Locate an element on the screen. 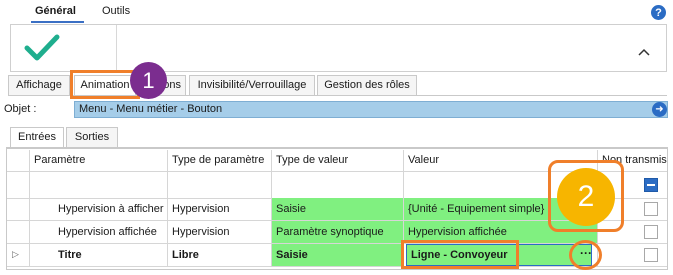 Image resolution: width=673 pixels, height=275 pixels. step-badge-2: 2 is located at coordinates (586, 197).